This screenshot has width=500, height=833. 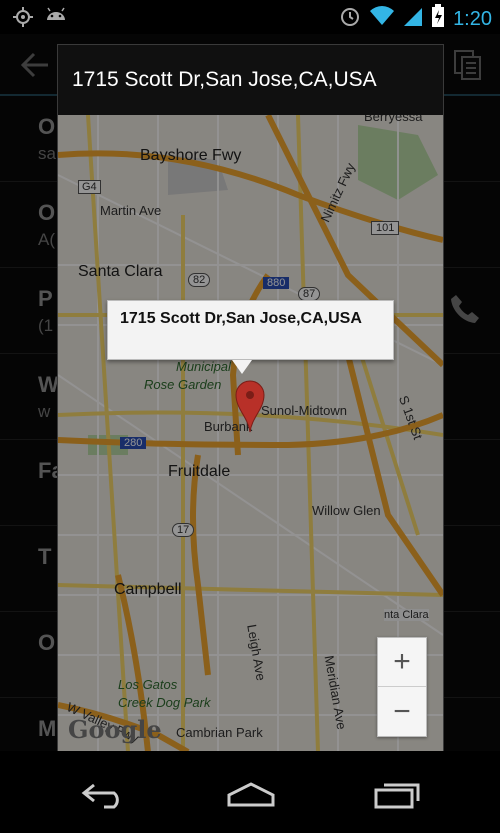 I want to click on route-shield: 101, so click(x=385, y=228).